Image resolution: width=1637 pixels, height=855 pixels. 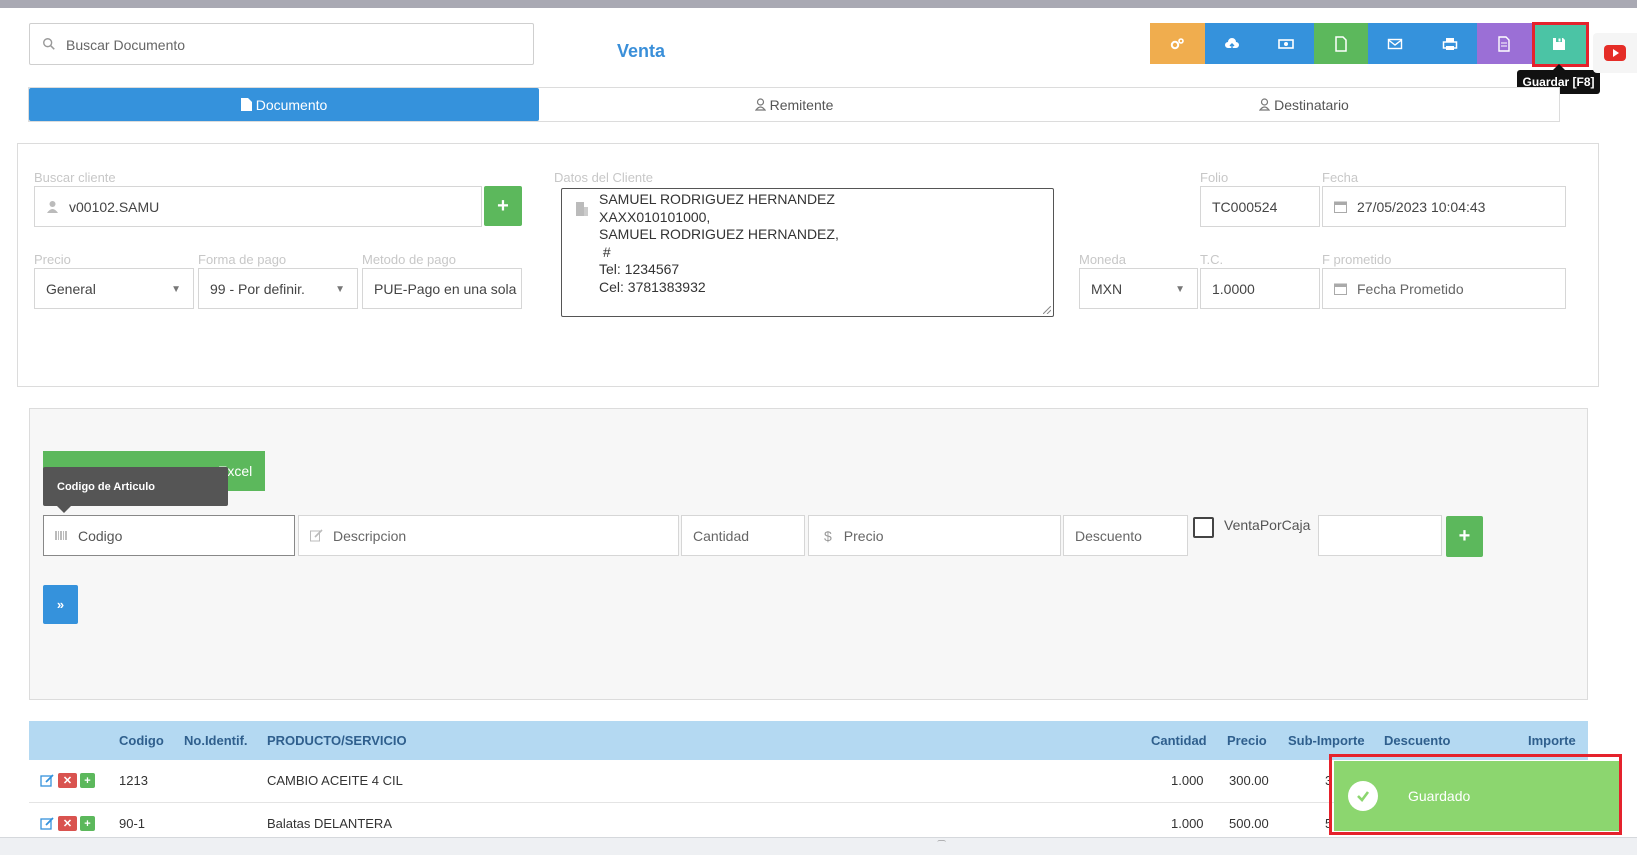 What do you see at coordinates (1380, 535) in the screenshot?
I see `caja-quantity-input` at bounding box center [1380, 535].